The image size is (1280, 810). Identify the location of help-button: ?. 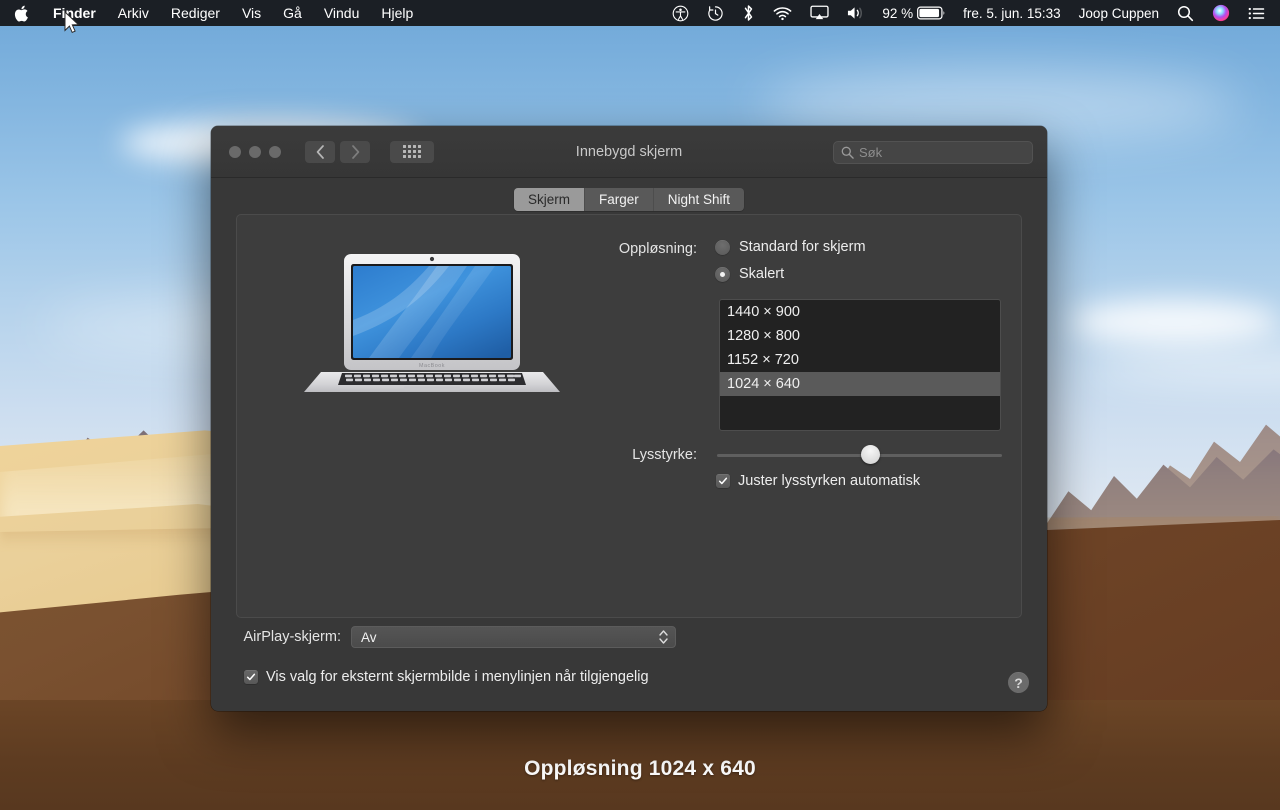
(1018, 682).